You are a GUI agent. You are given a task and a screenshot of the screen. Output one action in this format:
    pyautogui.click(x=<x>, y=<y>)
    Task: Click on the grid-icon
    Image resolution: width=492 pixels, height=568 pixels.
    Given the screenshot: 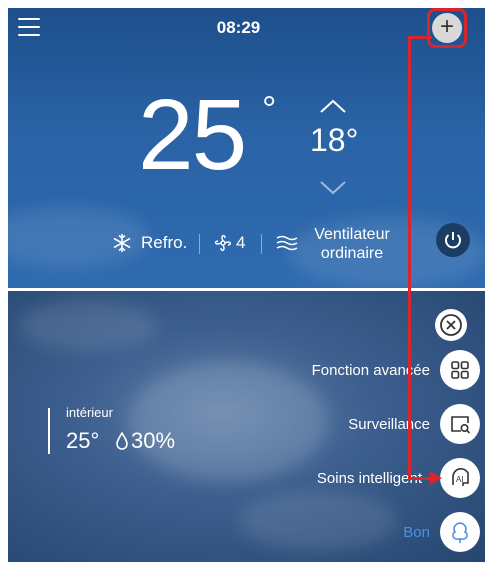 What is the action you would take?
    pyautogui.click(x=460, y=370)
    